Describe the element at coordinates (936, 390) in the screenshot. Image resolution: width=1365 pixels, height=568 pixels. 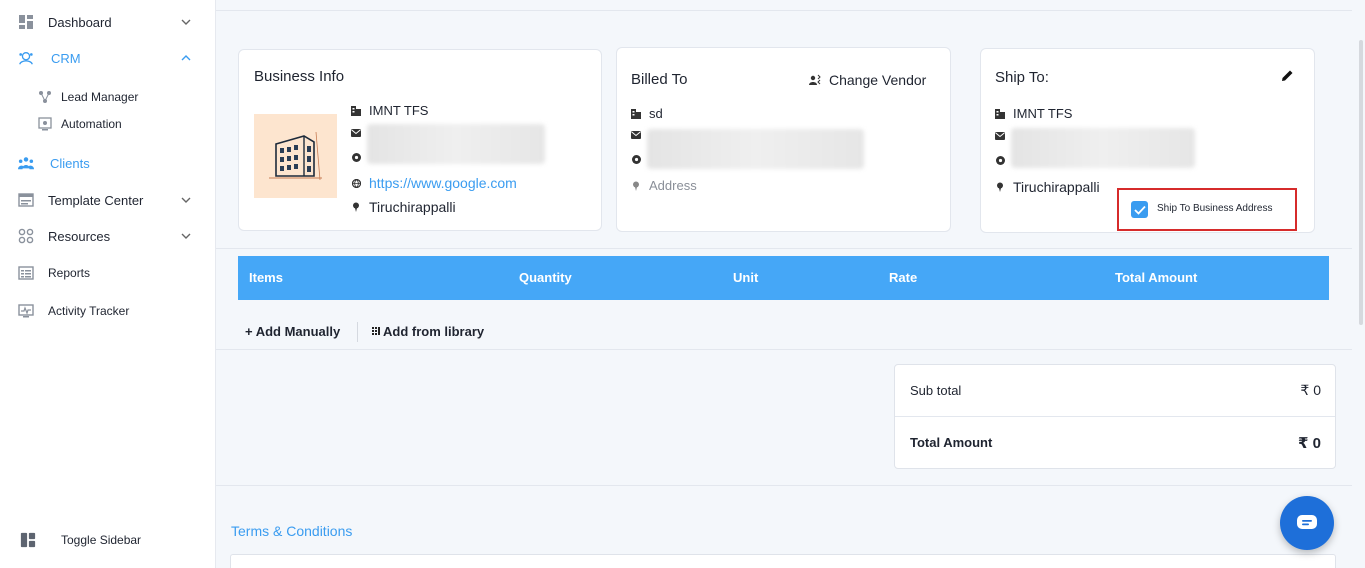
I see `subtotal-label: Sub total` at that location.